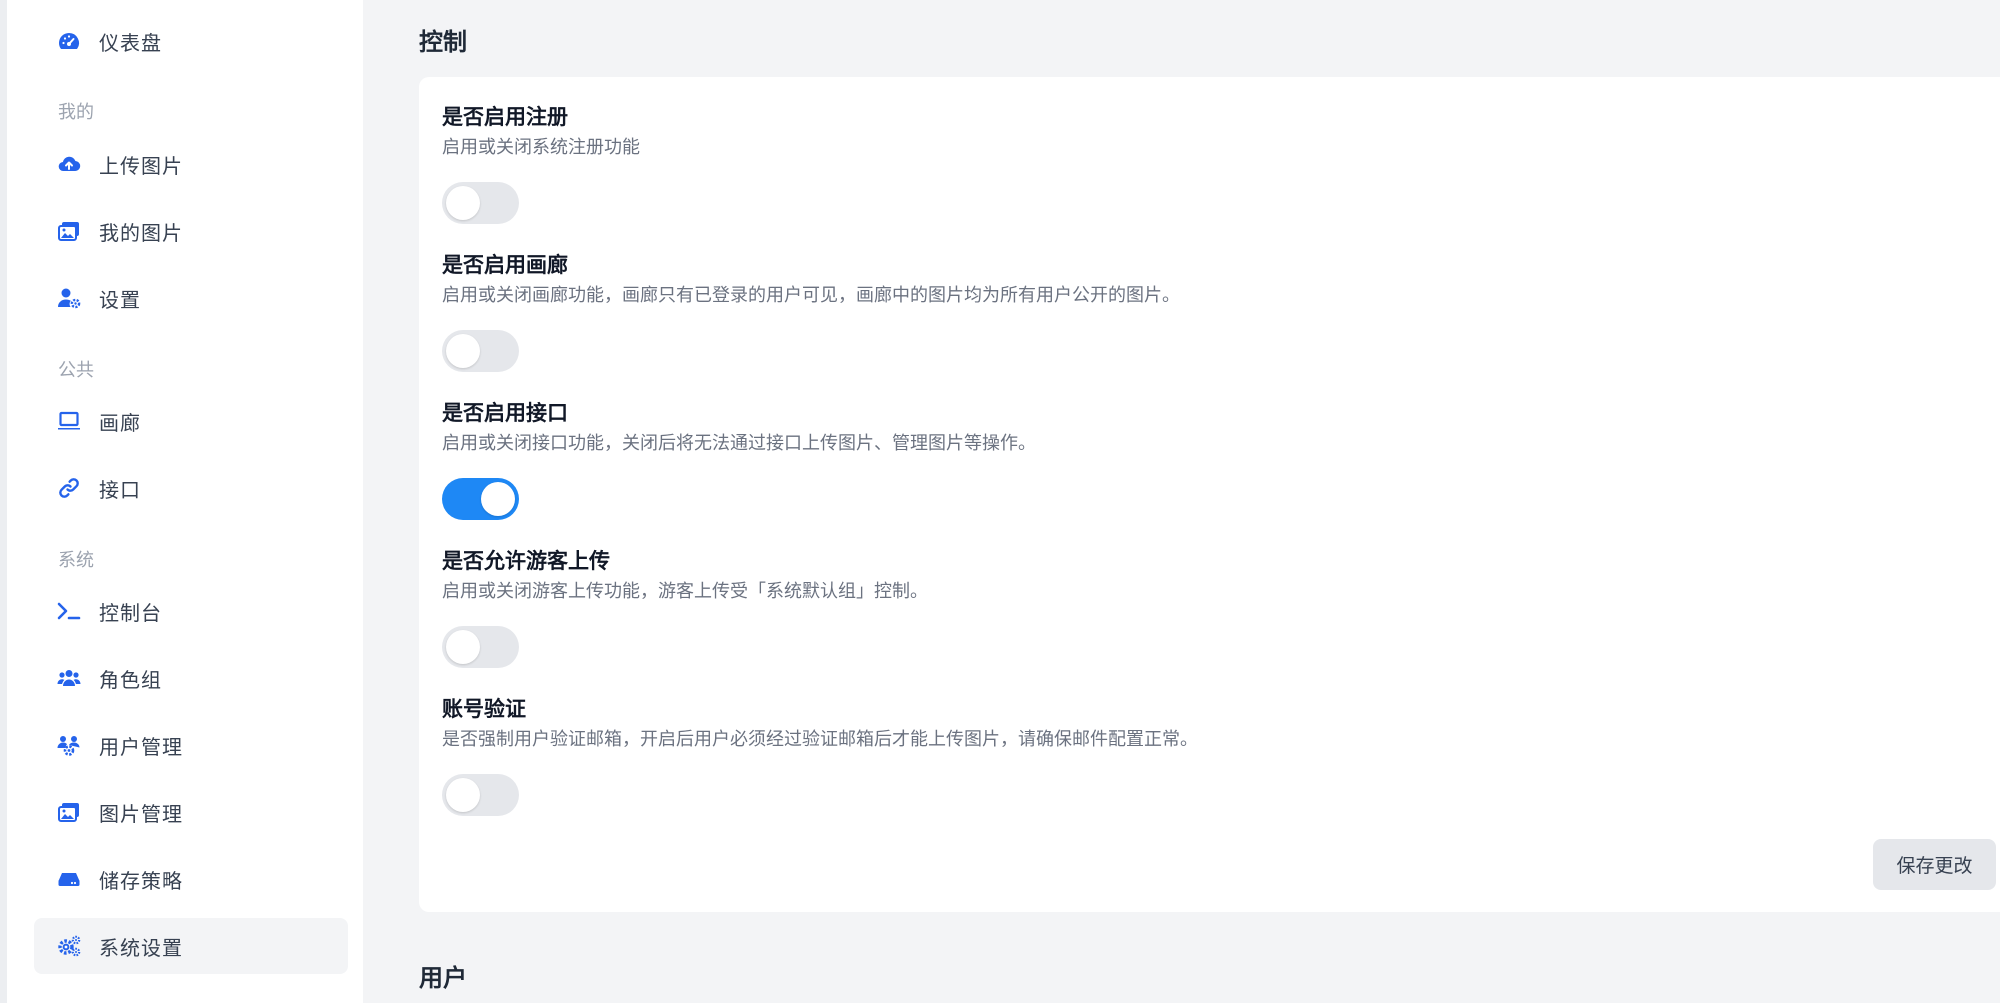 The height and width of the screenshot is (1003, 2000). I want to click on sidebar-item-gallery: 画廊, so click(191, 421).